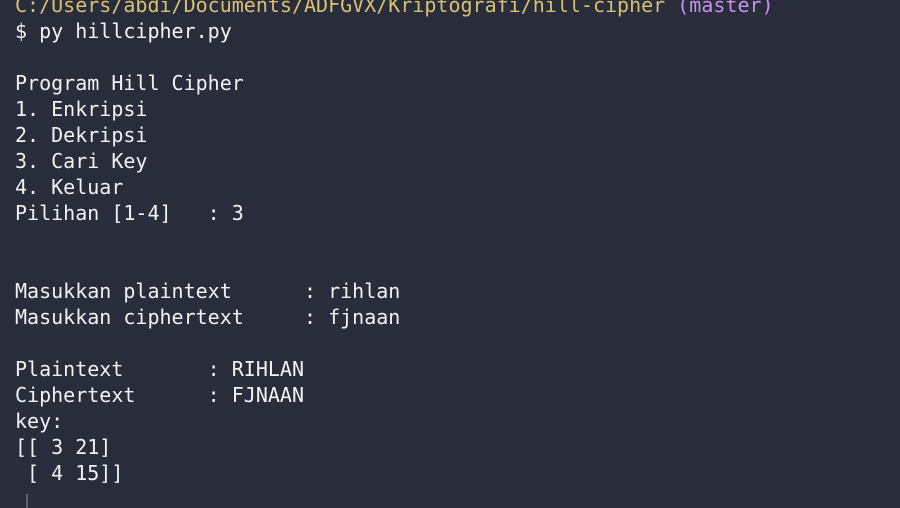  I want to click on plaintext-input-line: Masukkan plaintext : rihlan, so click(208, 291).